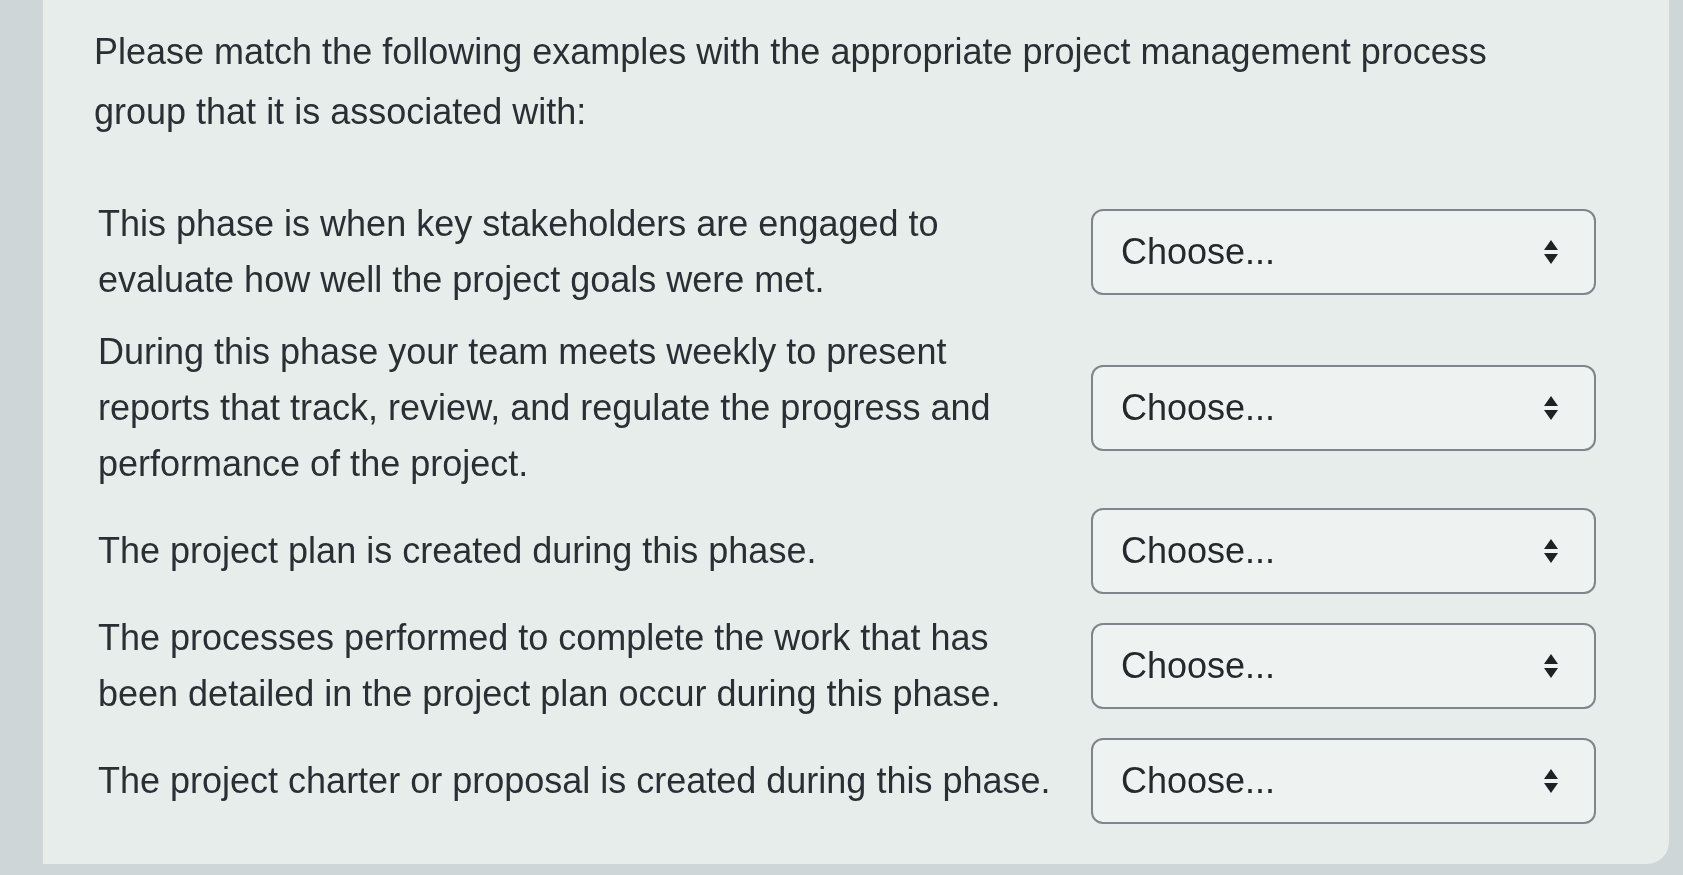  What do you see at coordinates (457, 551) in the screenshot?
I see `statement-text: The project plan is created during this phase.` at bounding box center [457, 551].